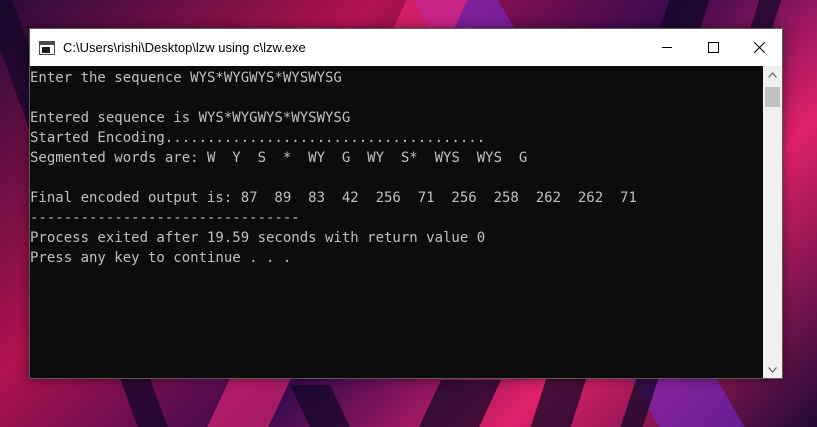 The height and width of the screenshot is (427, 817). I want to click on vertical-scrollbar, so click(772, 222).